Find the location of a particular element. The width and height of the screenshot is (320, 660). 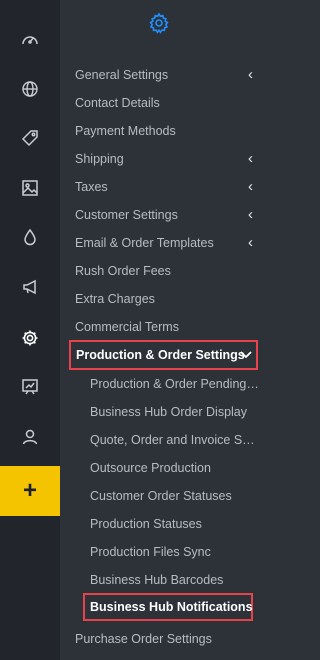

submenu-item-production-files-sync: Production Files Sync is located at coordinates (175, 552).